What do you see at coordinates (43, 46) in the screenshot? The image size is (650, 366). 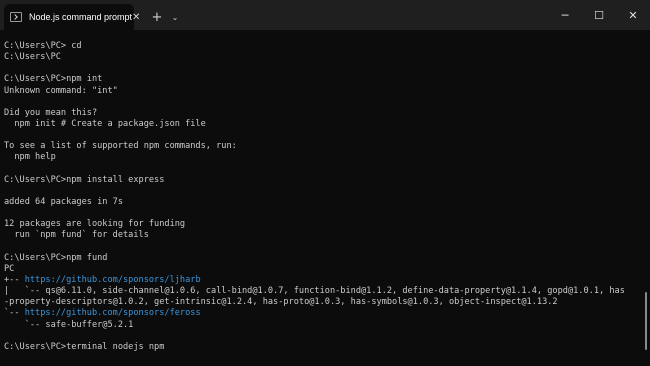 I see `terminal-line: C:\Users\PC> cd` at bounding box center [43, 46].